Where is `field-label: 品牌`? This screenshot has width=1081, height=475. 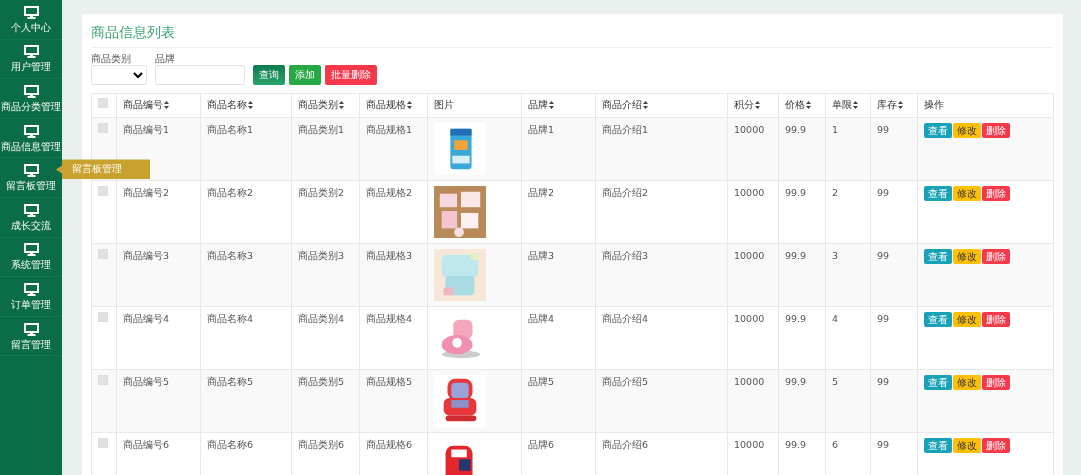 field-label: 品牌 is located at coordinates (165, 59).